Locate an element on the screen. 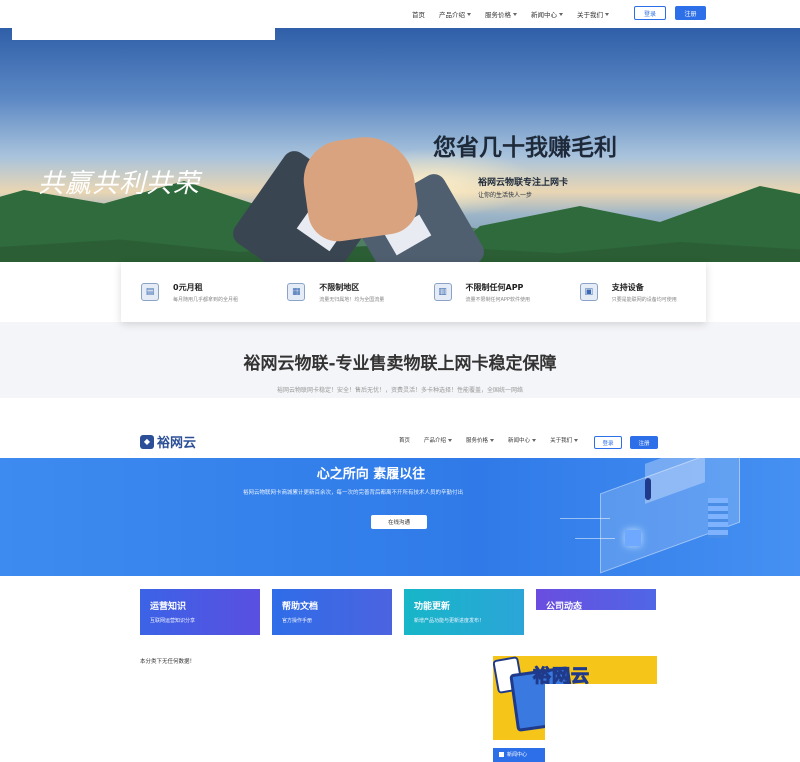 This screenshot has width=800, height=762. empty-notice: 本分类下无任何数据！ is located at coordinates (168, 662).